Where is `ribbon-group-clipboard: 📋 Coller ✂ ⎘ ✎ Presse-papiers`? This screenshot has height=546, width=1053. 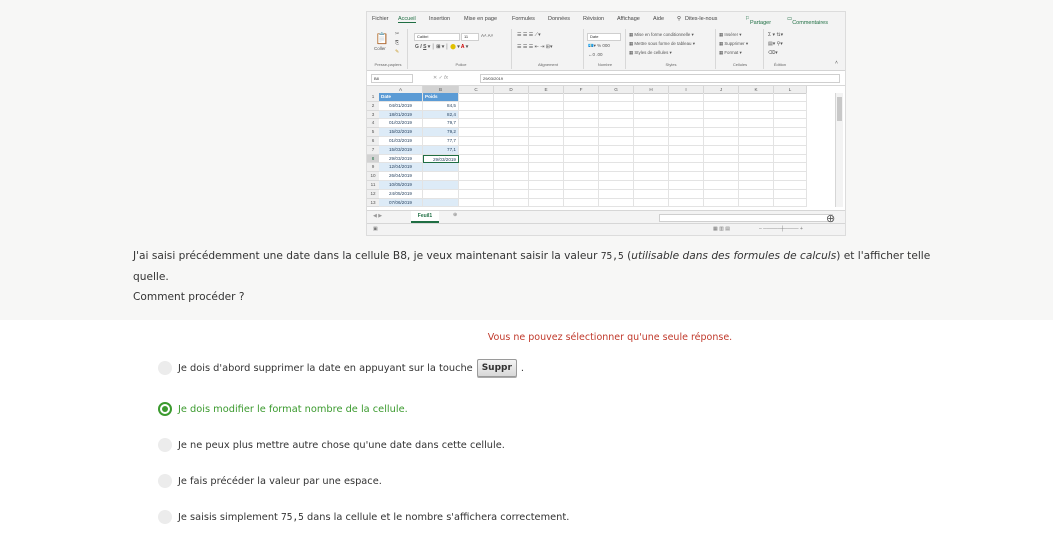
ribbon-group-clipboard: 📋 Coller ✂ ⎘ ✎ Presse-papiers is located at coordinates (388, 49).